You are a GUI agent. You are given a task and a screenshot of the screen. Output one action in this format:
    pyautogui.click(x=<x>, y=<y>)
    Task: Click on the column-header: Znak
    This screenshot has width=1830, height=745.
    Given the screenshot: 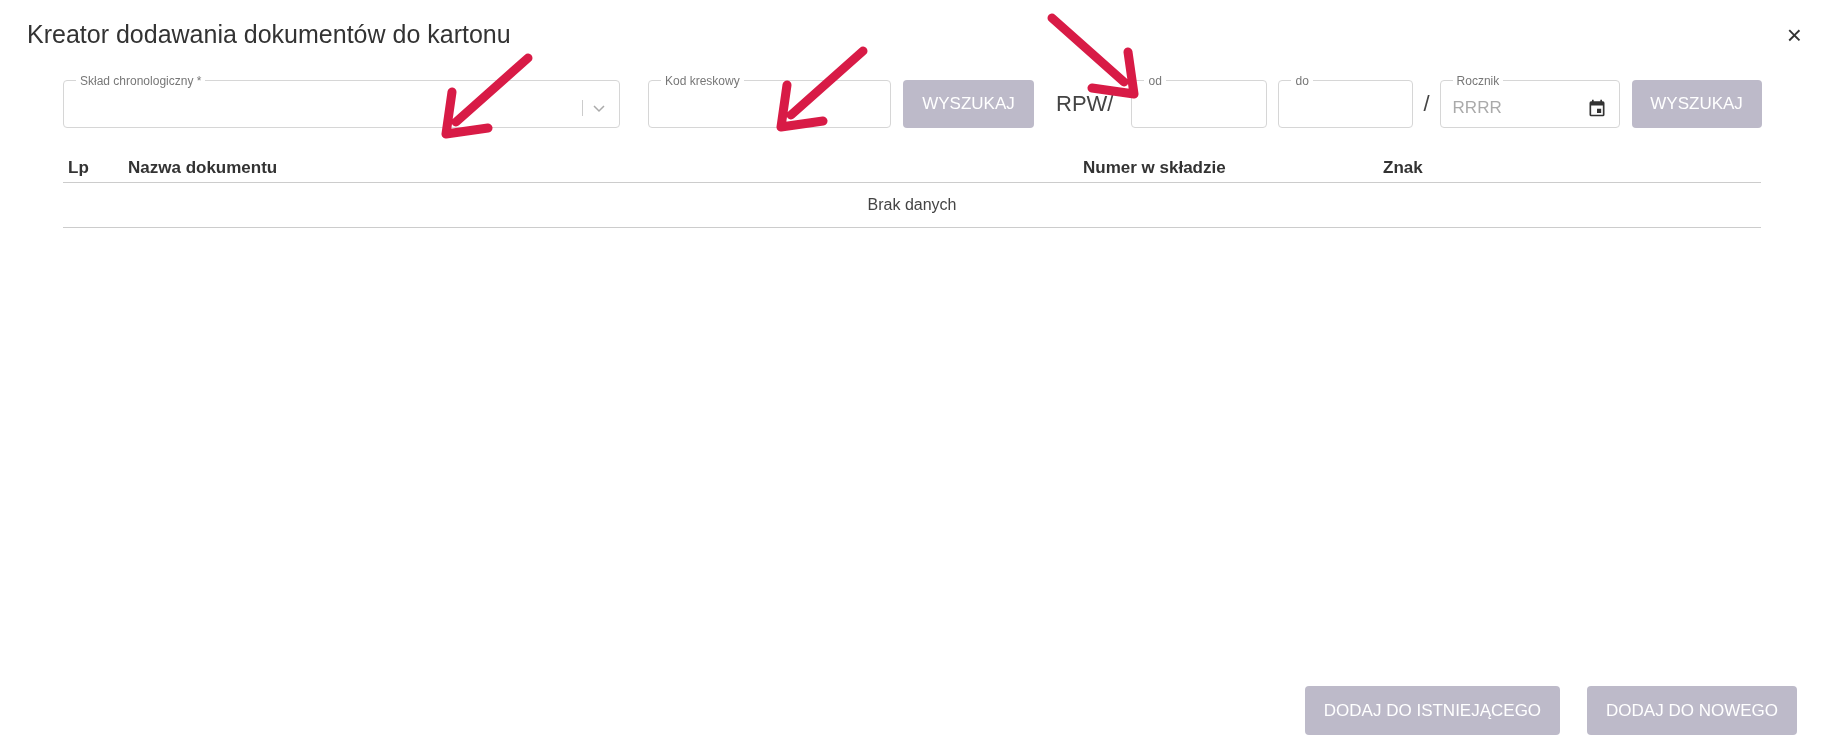 What is the action you would take?
    pyautogui.click(x=1403, y=167)
    